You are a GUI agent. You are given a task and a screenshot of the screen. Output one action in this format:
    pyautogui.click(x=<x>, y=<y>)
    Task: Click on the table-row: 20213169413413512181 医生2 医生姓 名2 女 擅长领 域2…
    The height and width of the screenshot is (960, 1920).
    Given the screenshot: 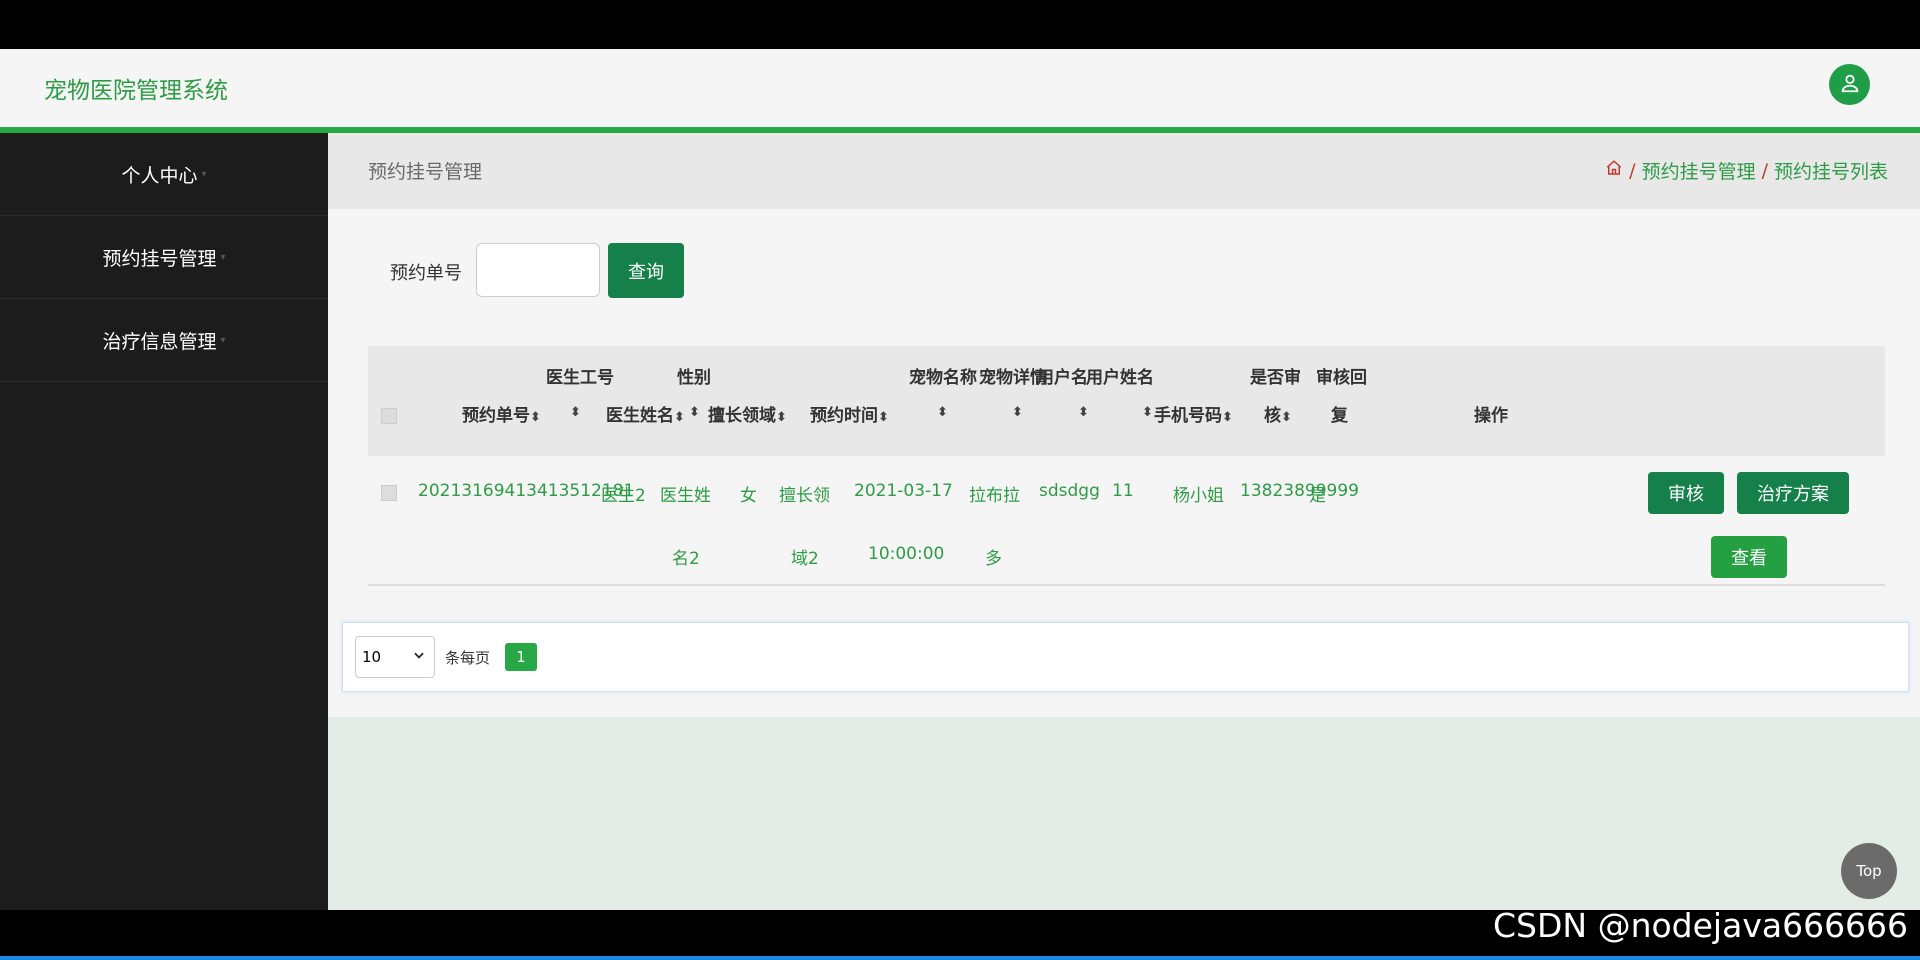 What is the action you would take?
    pyautogui.click(x=1126, y=521)
    